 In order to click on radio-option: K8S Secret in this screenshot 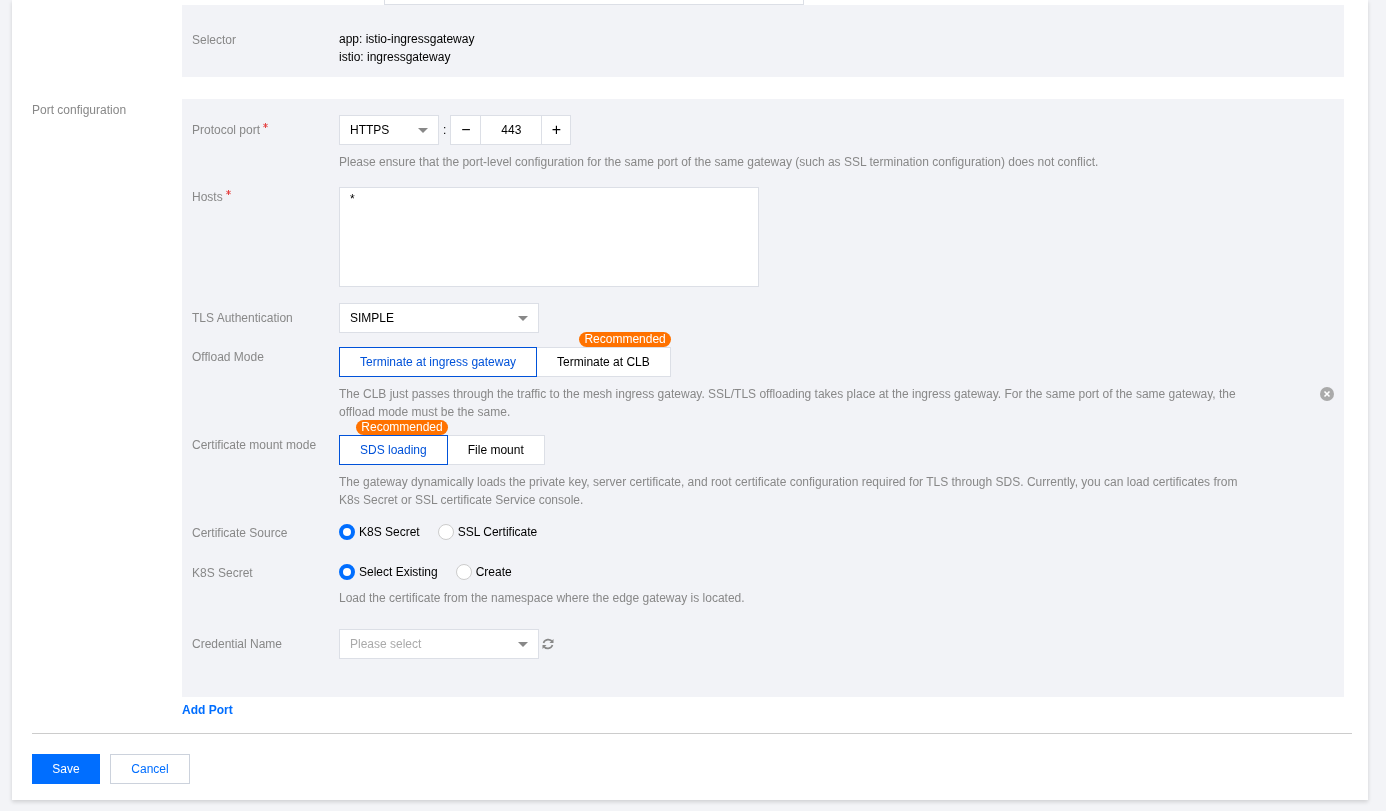, I will do `click(379, 532)`.